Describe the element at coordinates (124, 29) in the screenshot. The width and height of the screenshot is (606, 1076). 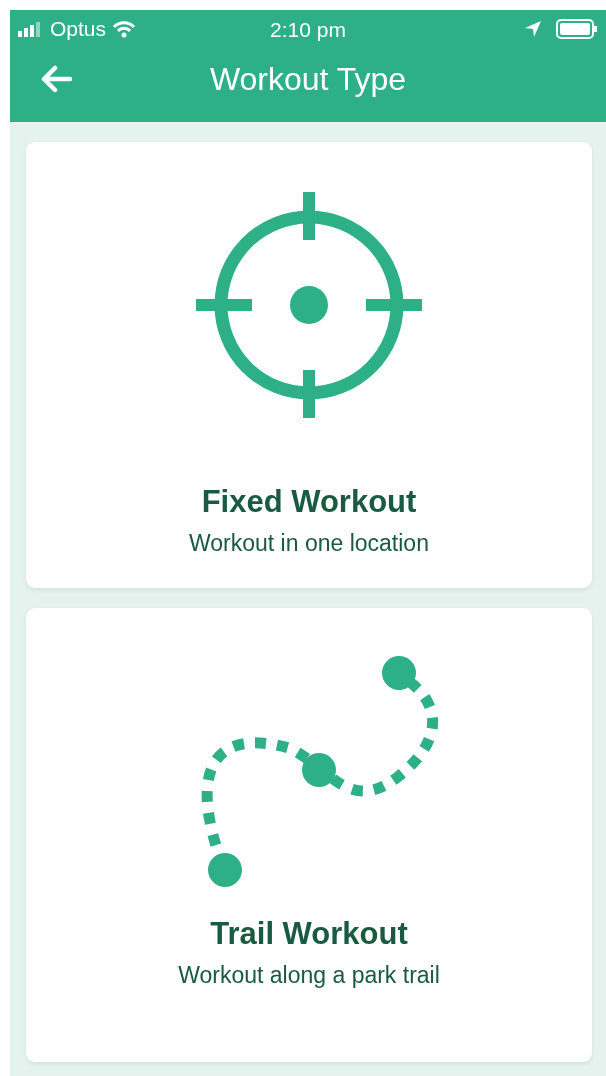
I see `wifi-icon` at that location.